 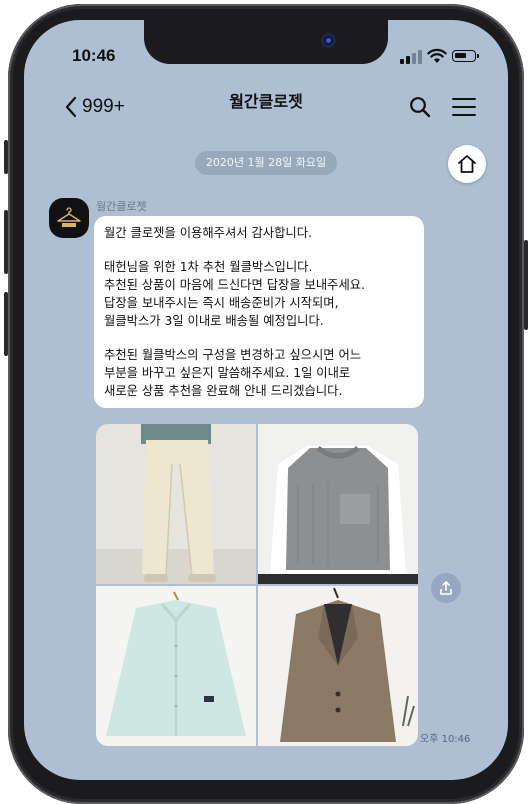 I want to click on battery-icon, so click(x=465, y=56).